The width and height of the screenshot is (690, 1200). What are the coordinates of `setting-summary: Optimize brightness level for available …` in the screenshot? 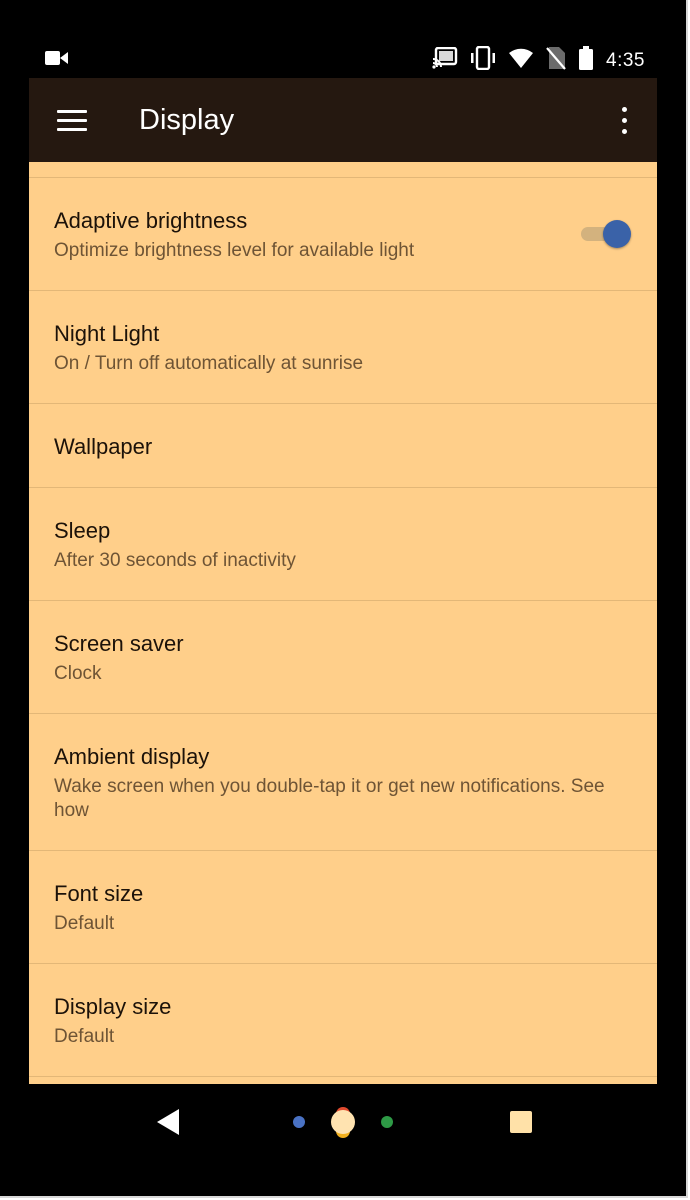 It's located at (234, 250).